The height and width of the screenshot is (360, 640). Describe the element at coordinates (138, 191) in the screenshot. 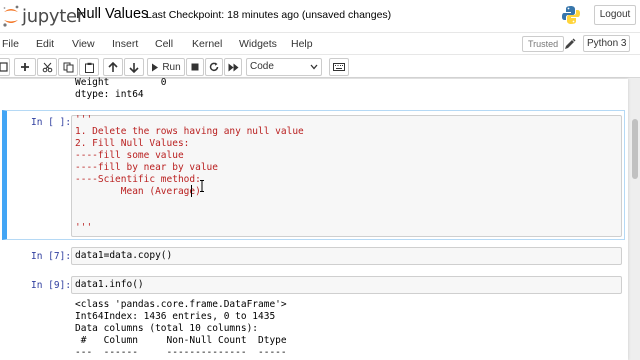

I see `code-line: Mean (Average)` at that location.